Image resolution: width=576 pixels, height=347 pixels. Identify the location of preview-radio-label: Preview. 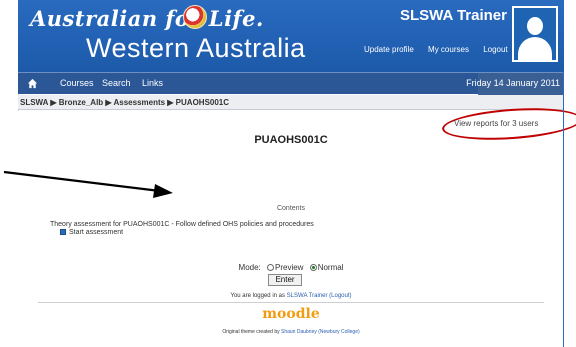
(289, 267).